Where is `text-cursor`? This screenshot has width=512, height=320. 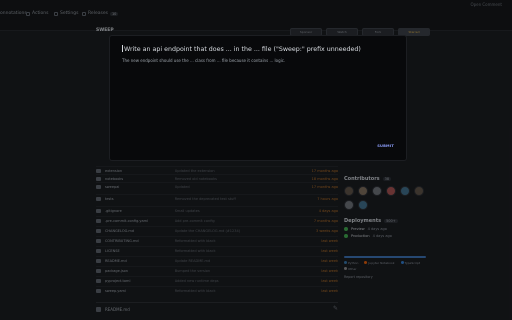
text-cursor is located at coordinates (122, 48).